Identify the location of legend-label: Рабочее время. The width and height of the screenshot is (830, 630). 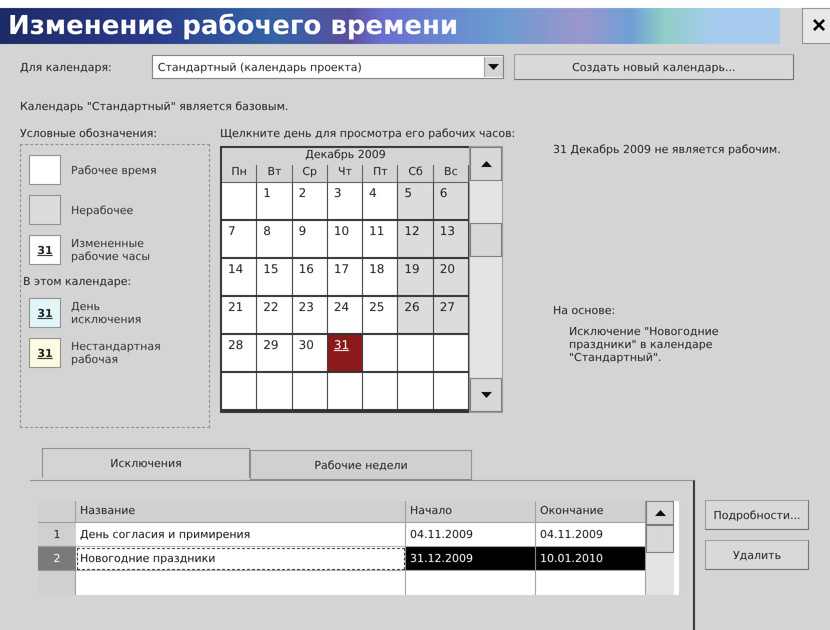
(114, 170).